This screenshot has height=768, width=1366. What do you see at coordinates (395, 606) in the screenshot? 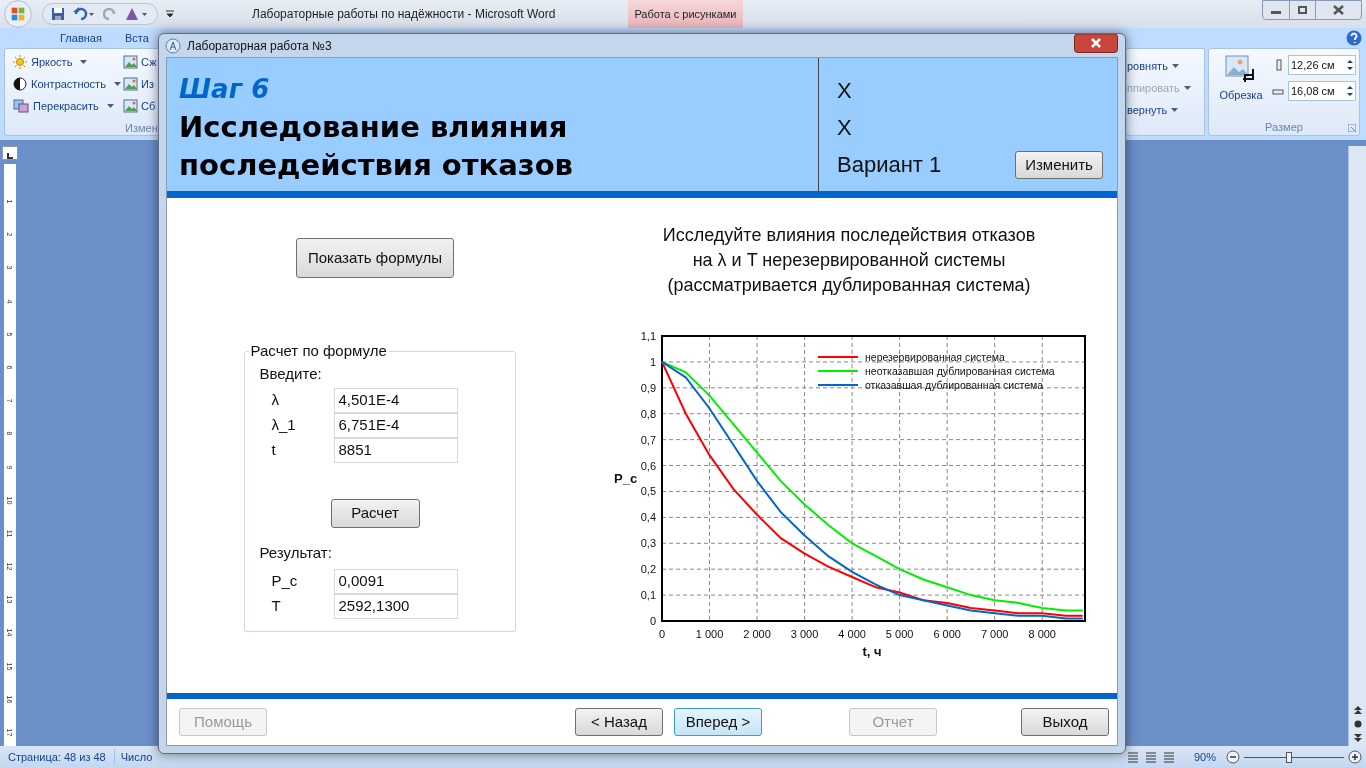
I see `value-field: 2592,1300` at bounding box center [395, 606].